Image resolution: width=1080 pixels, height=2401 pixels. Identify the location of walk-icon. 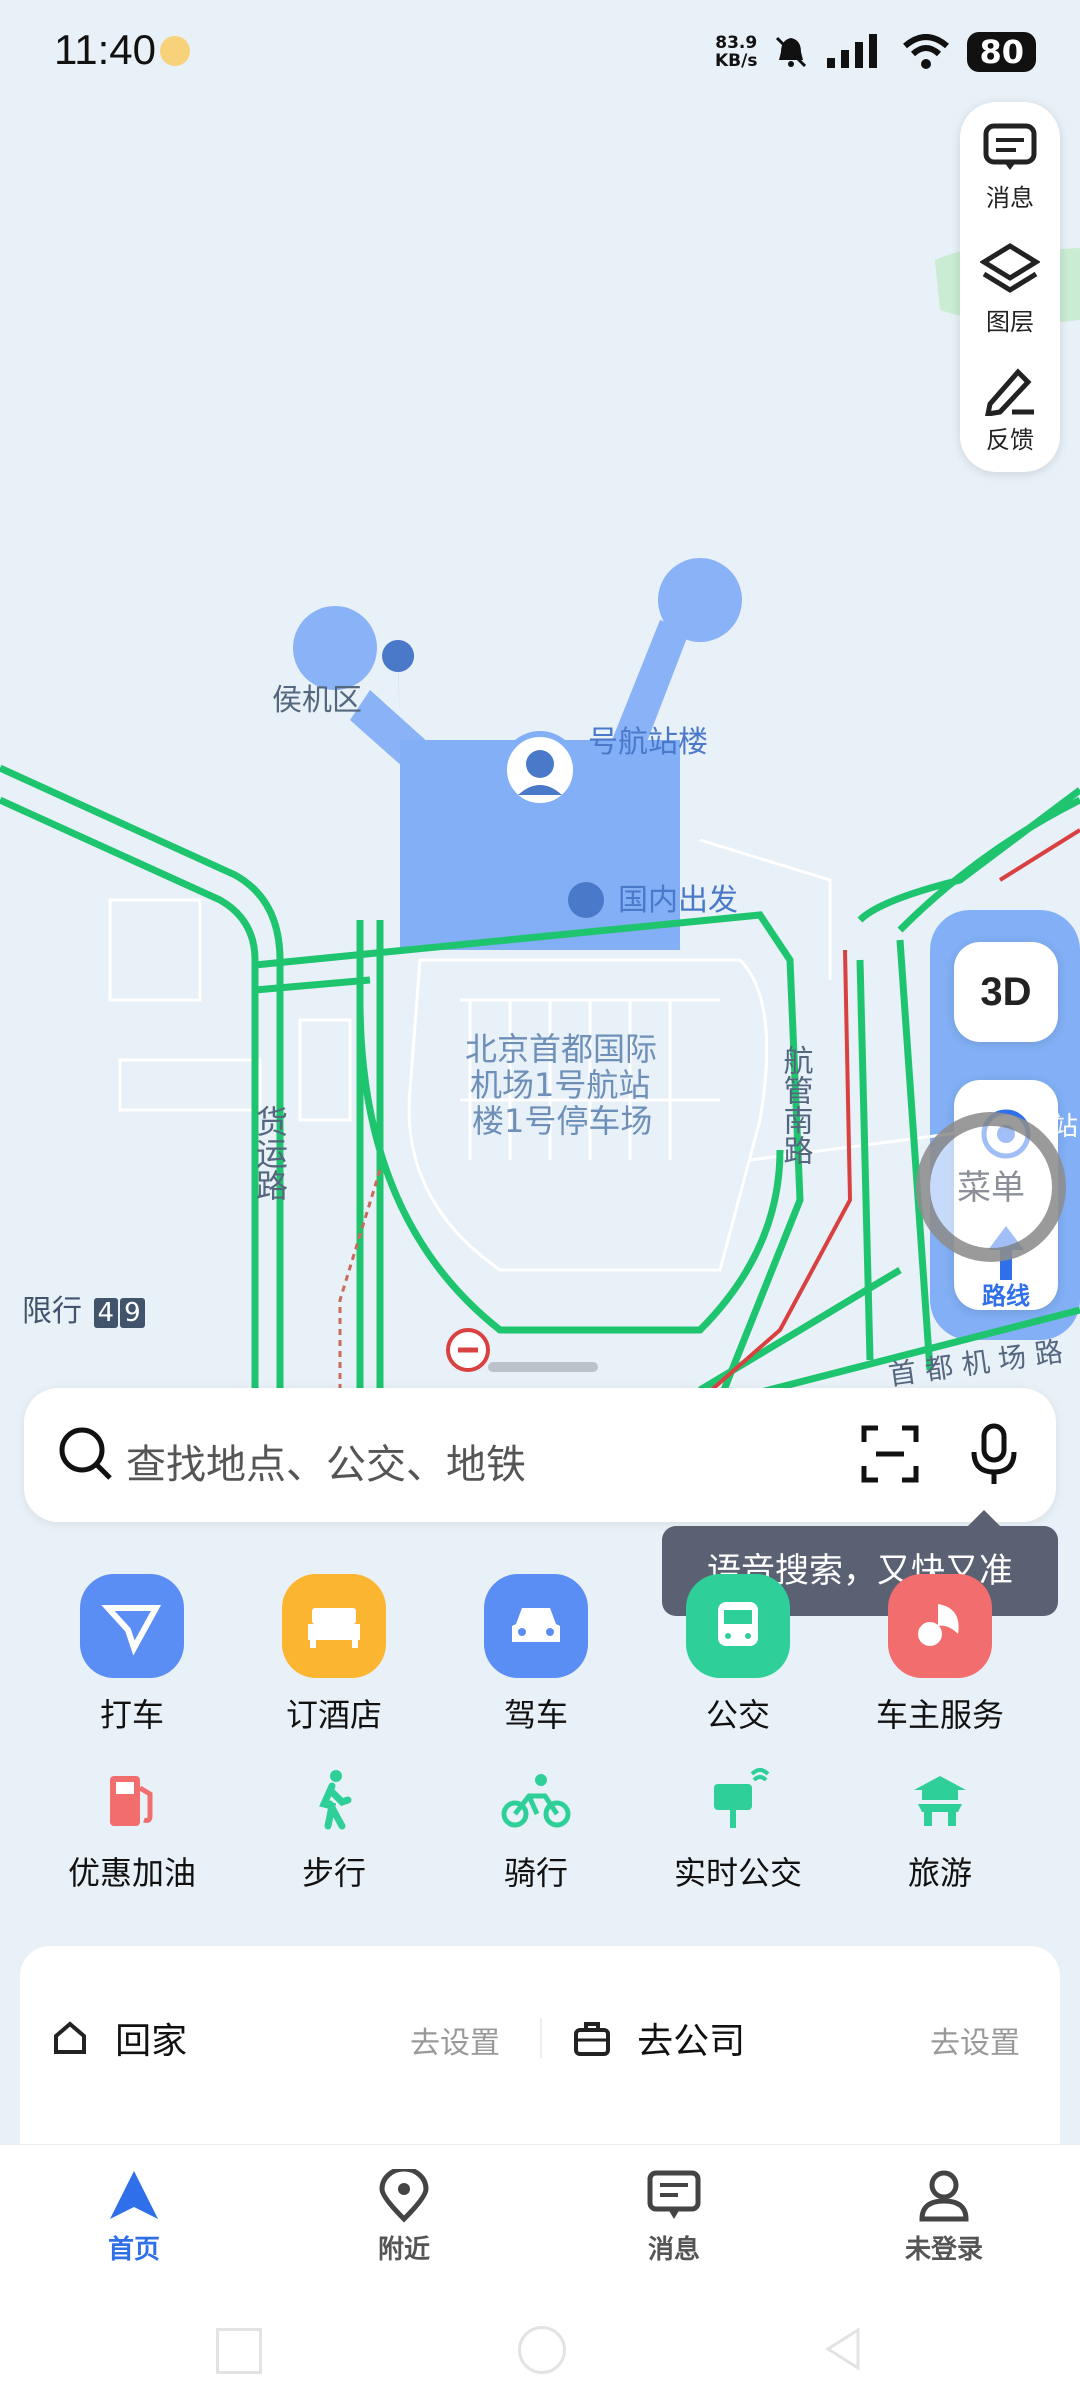
(334, 1800).